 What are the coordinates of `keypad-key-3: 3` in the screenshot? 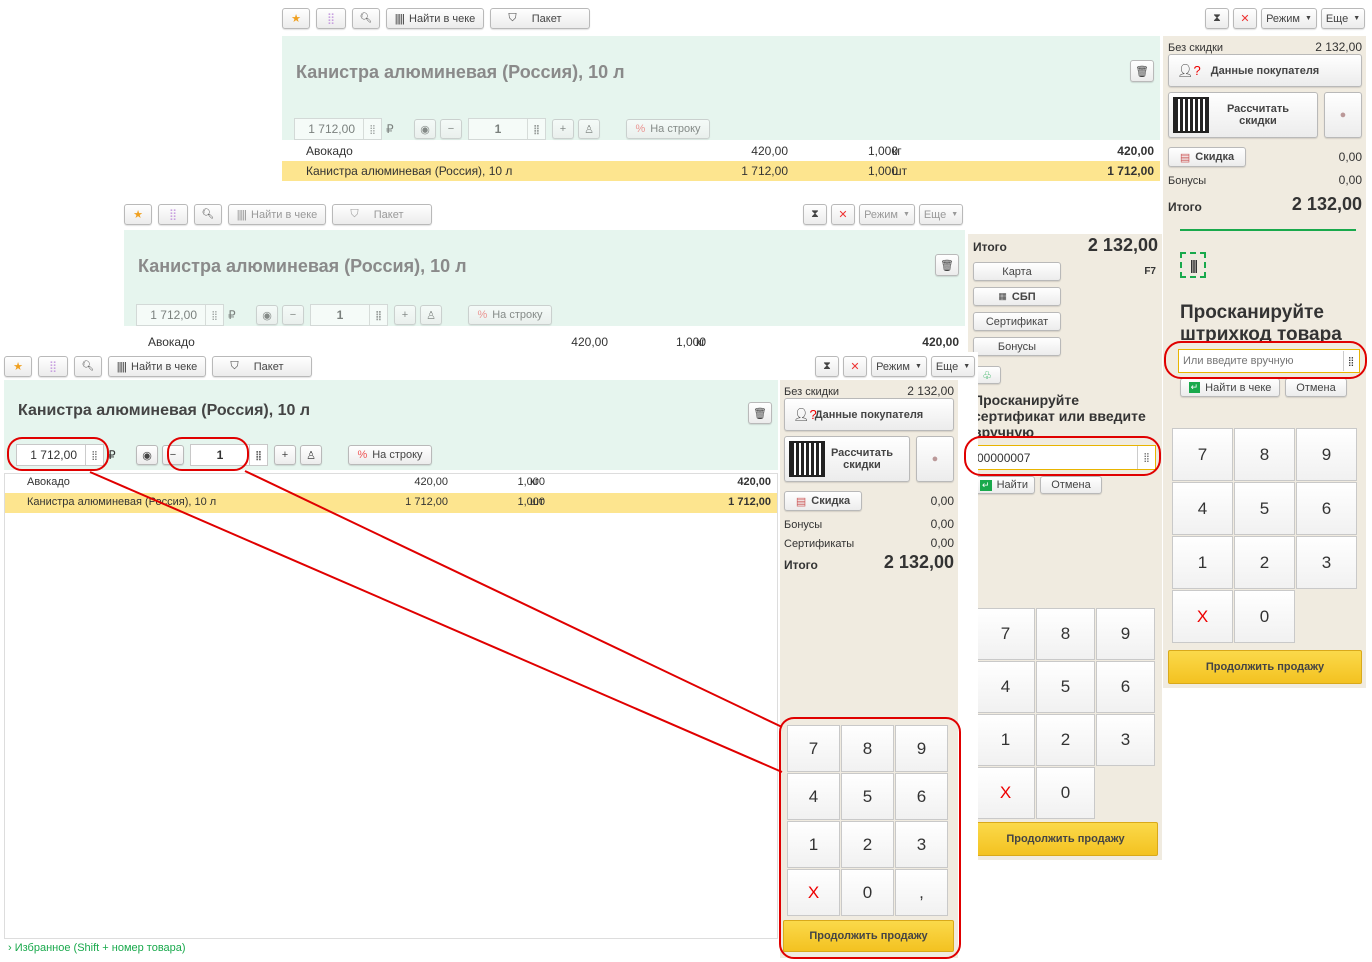 It's located at (921, 844).